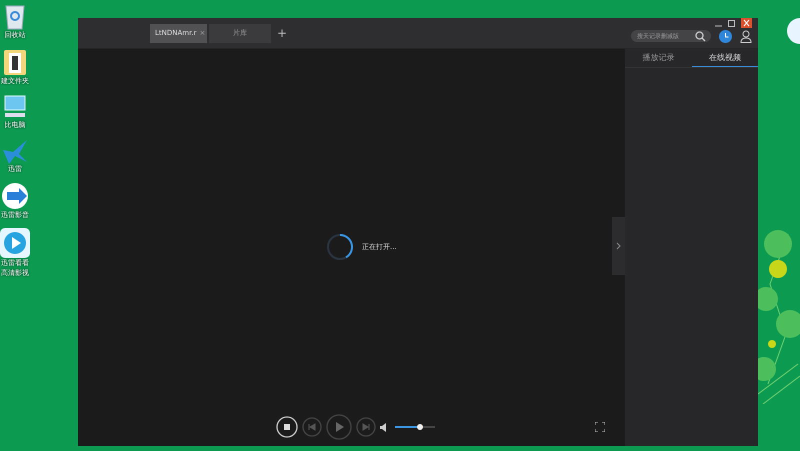 Image resolution: width=800 pixels, height=451 pixels. What do you see at coordinates (700, 36) in the screenshot?
I see `search-icon` at bounding box center [700, 36].